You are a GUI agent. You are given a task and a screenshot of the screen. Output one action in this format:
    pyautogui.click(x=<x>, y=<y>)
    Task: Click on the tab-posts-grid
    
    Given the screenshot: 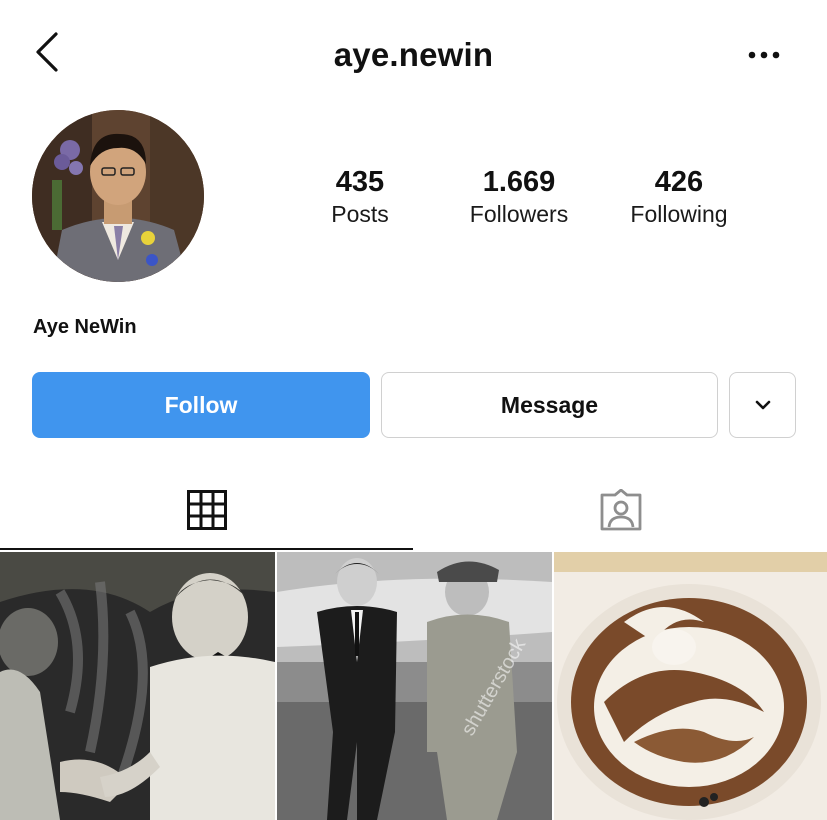 What is the action you would take?
    pyautogui.click(x=206, y=510)
    